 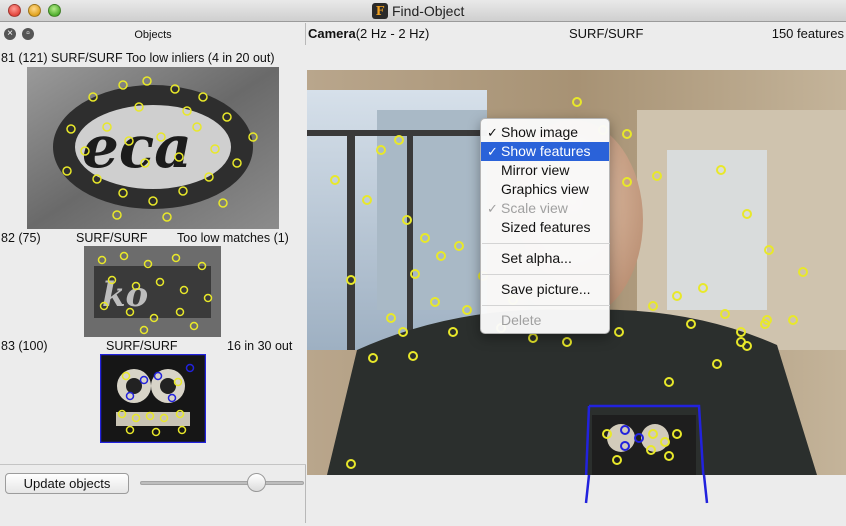 I want to click on camera-rate: (2 Hz - 2 Hz), so click(x=392, y=33).